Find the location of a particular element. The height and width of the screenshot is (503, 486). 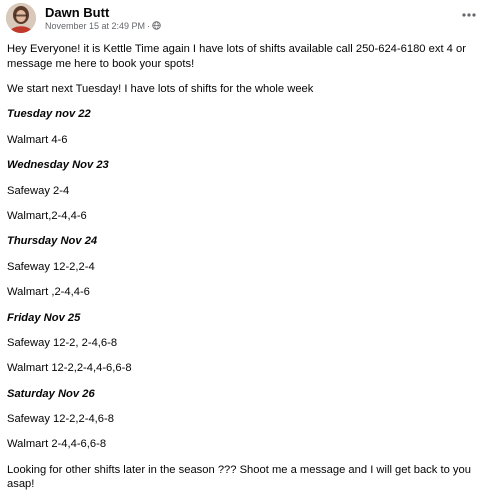

post-text-line: Safeway 12-2,2-4 is located at coordinates (51, 266).